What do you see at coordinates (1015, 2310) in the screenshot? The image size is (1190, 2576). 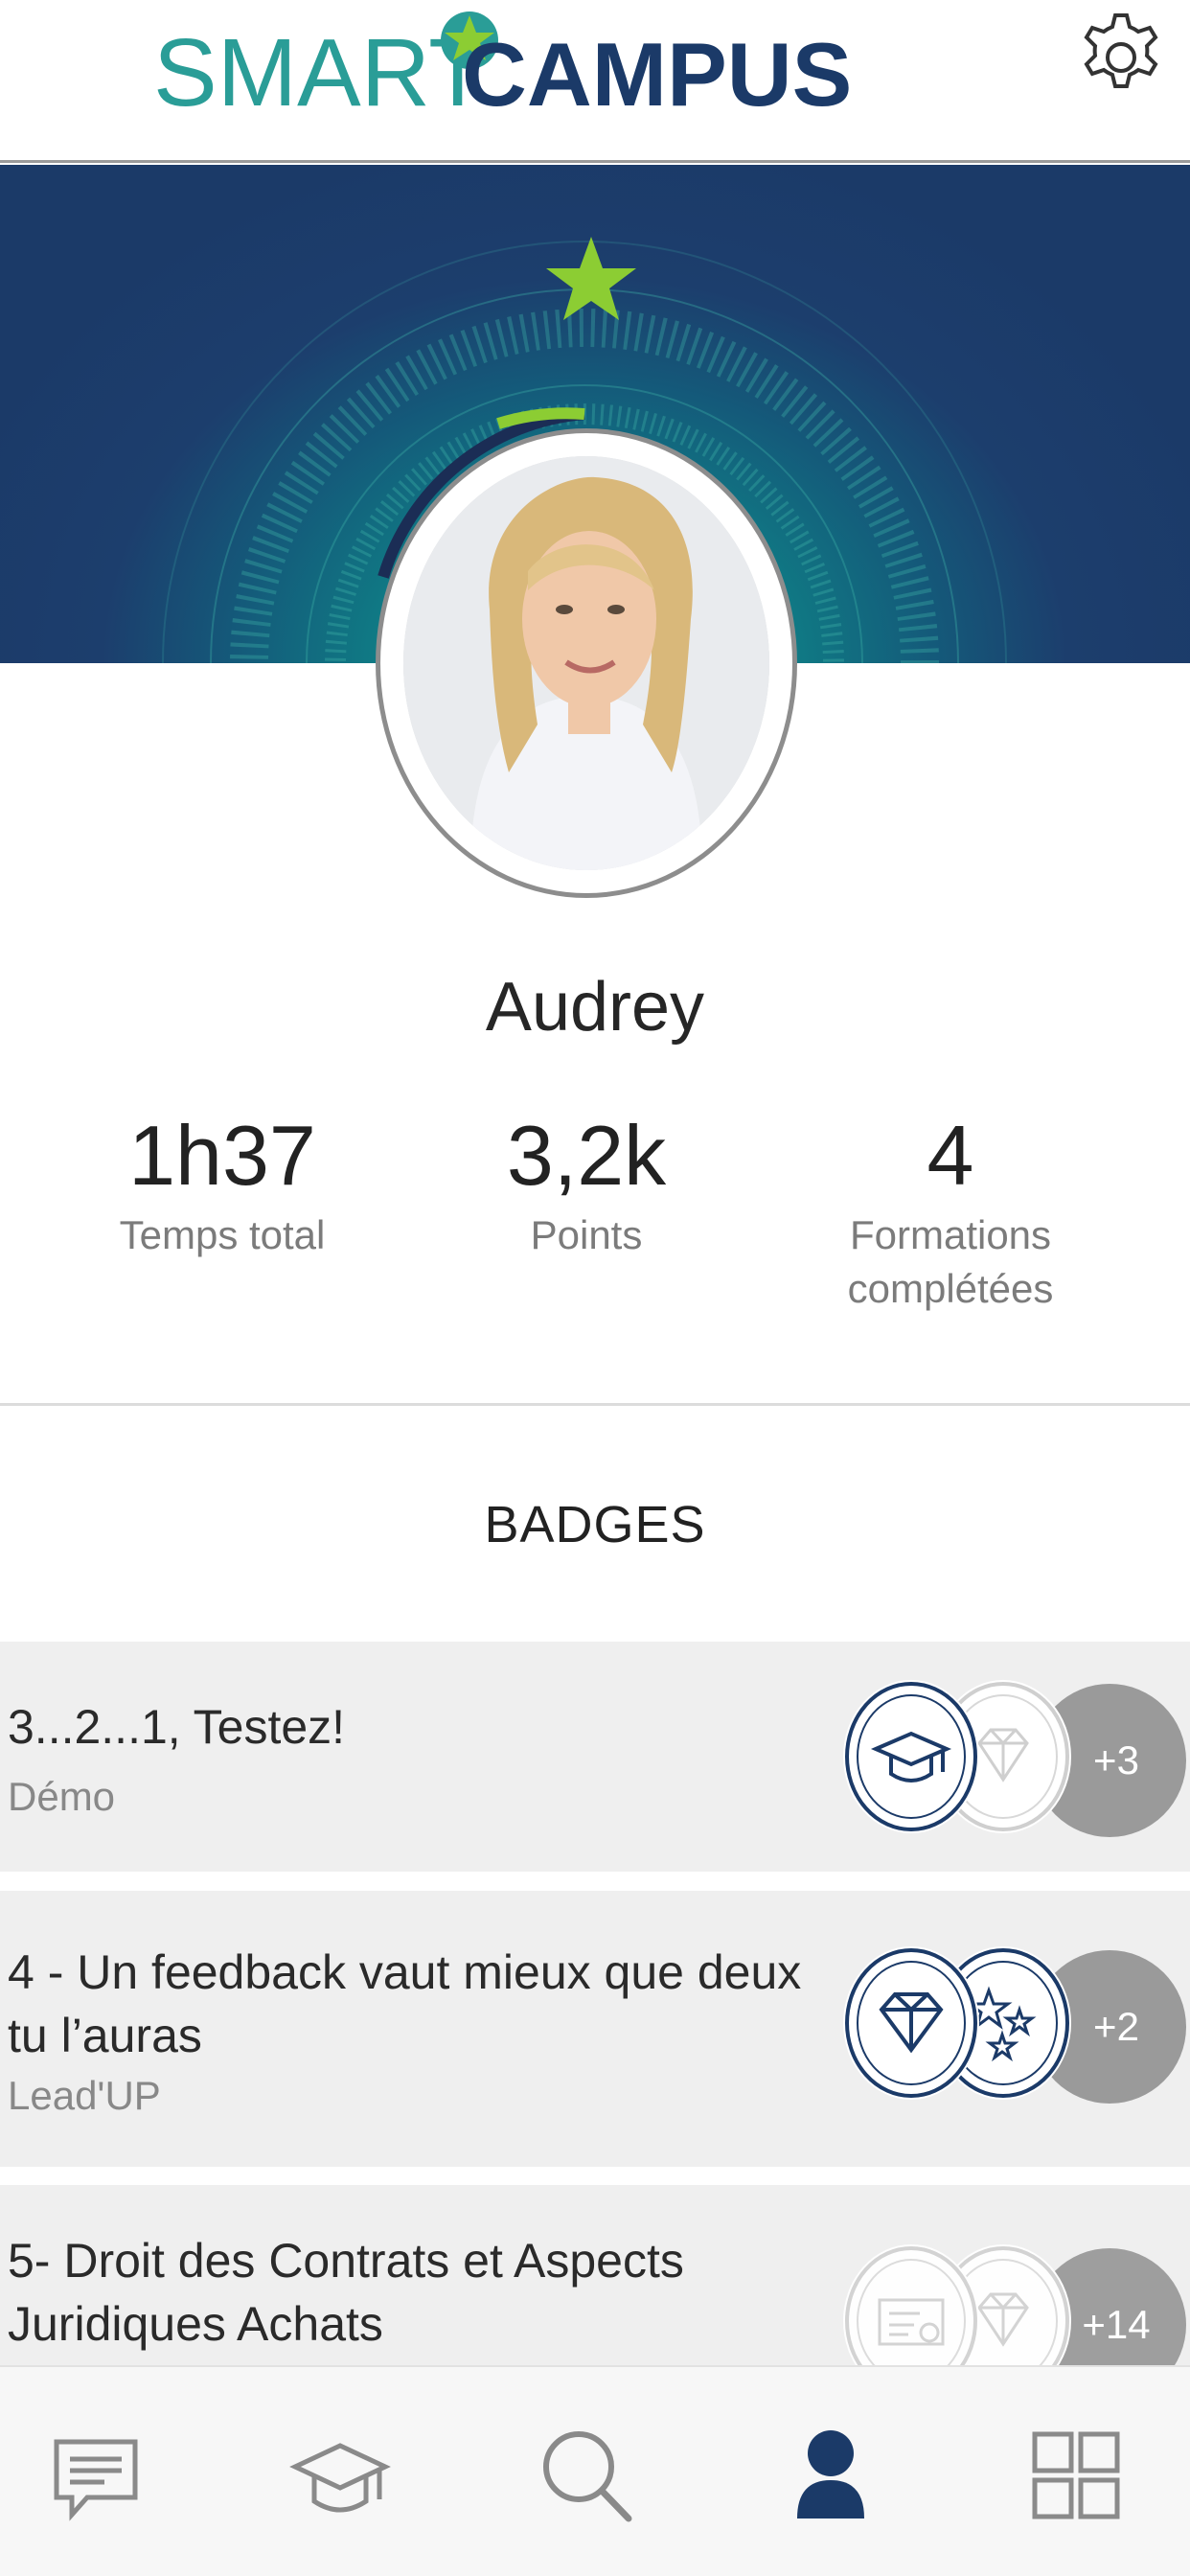 I see `badge-icons: +14` at bounding box center [1015, 2310].